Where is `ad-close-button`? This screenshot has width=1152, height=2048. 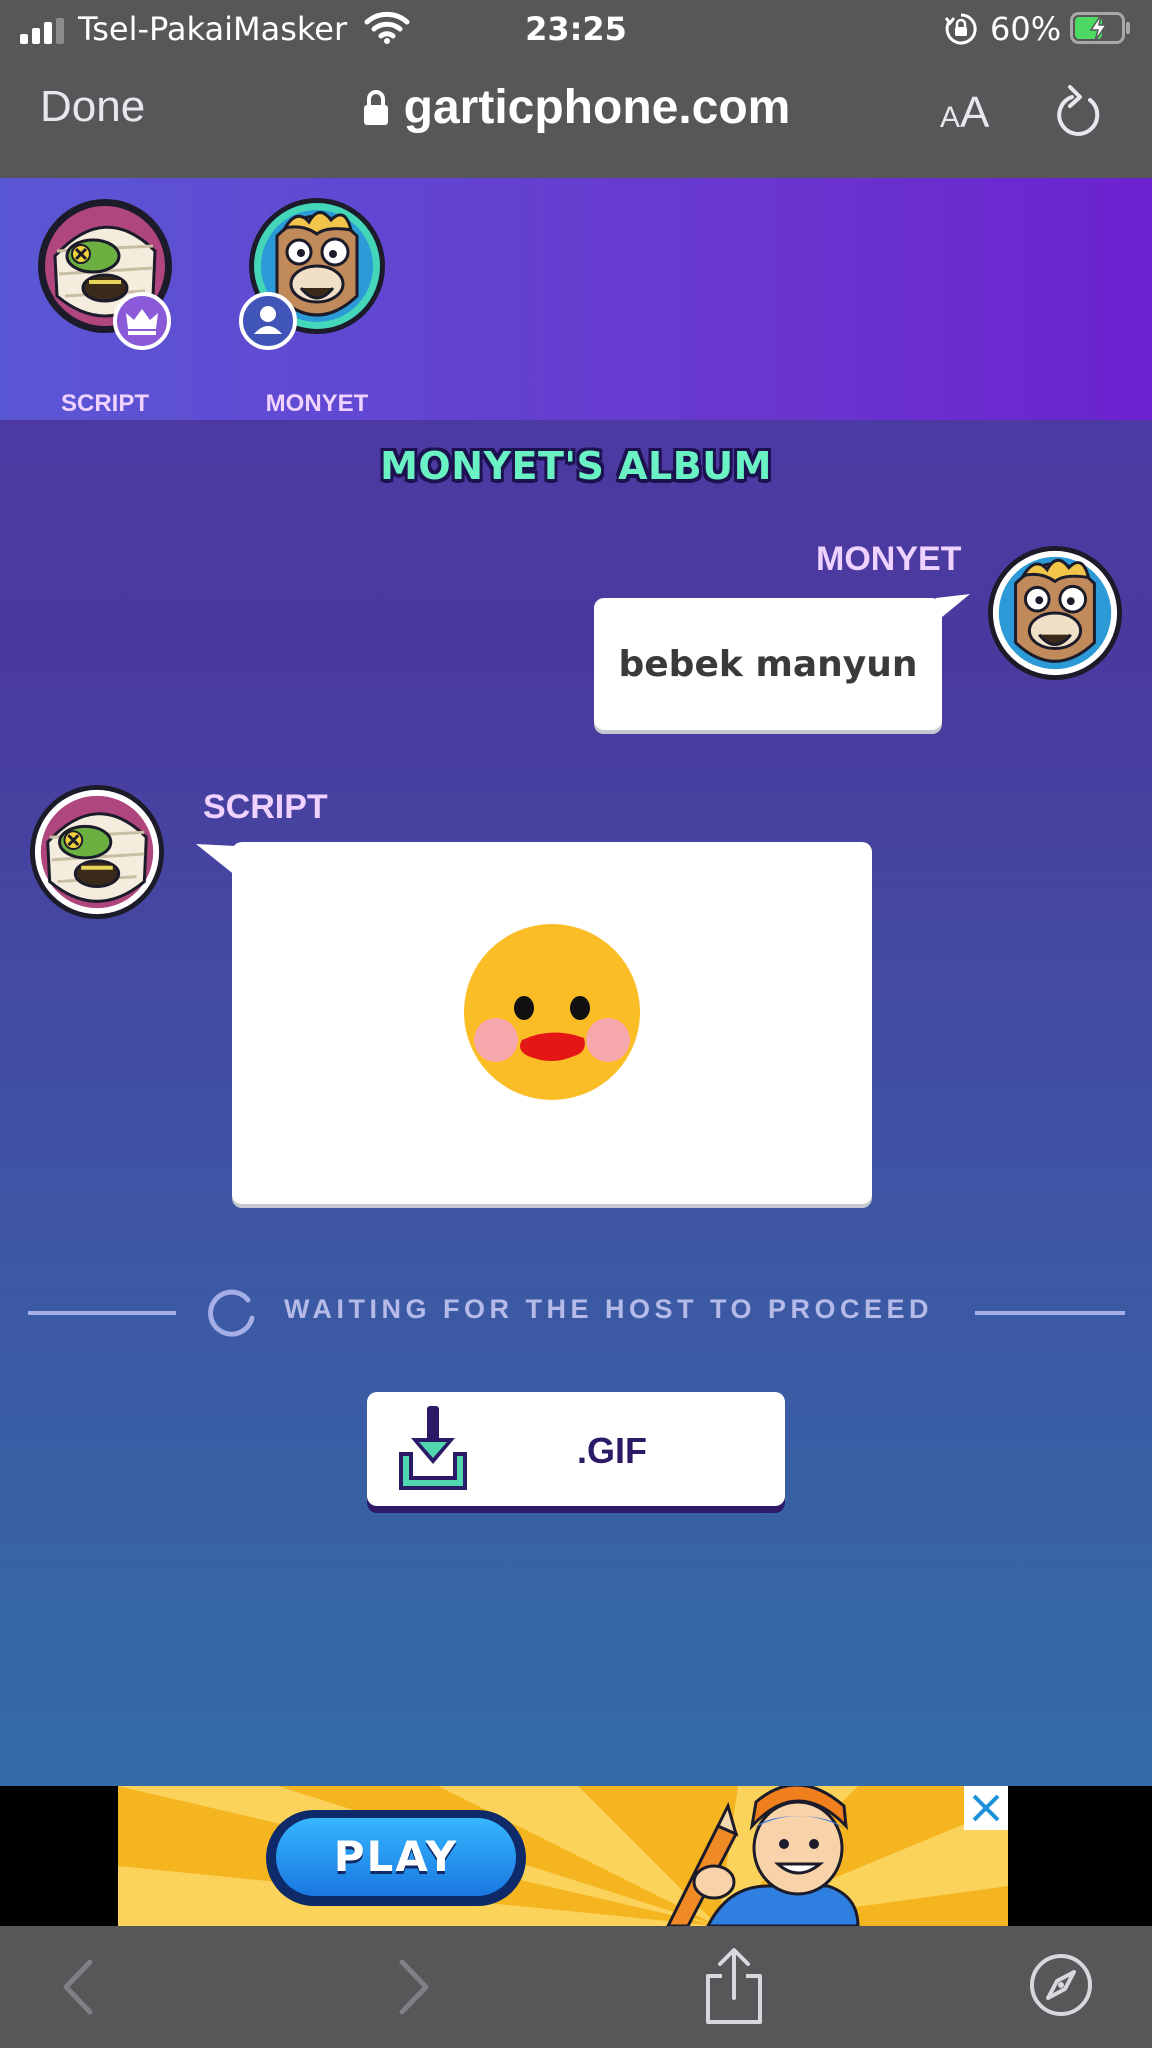
ad-close-button is located at coordinates (986, 1808).